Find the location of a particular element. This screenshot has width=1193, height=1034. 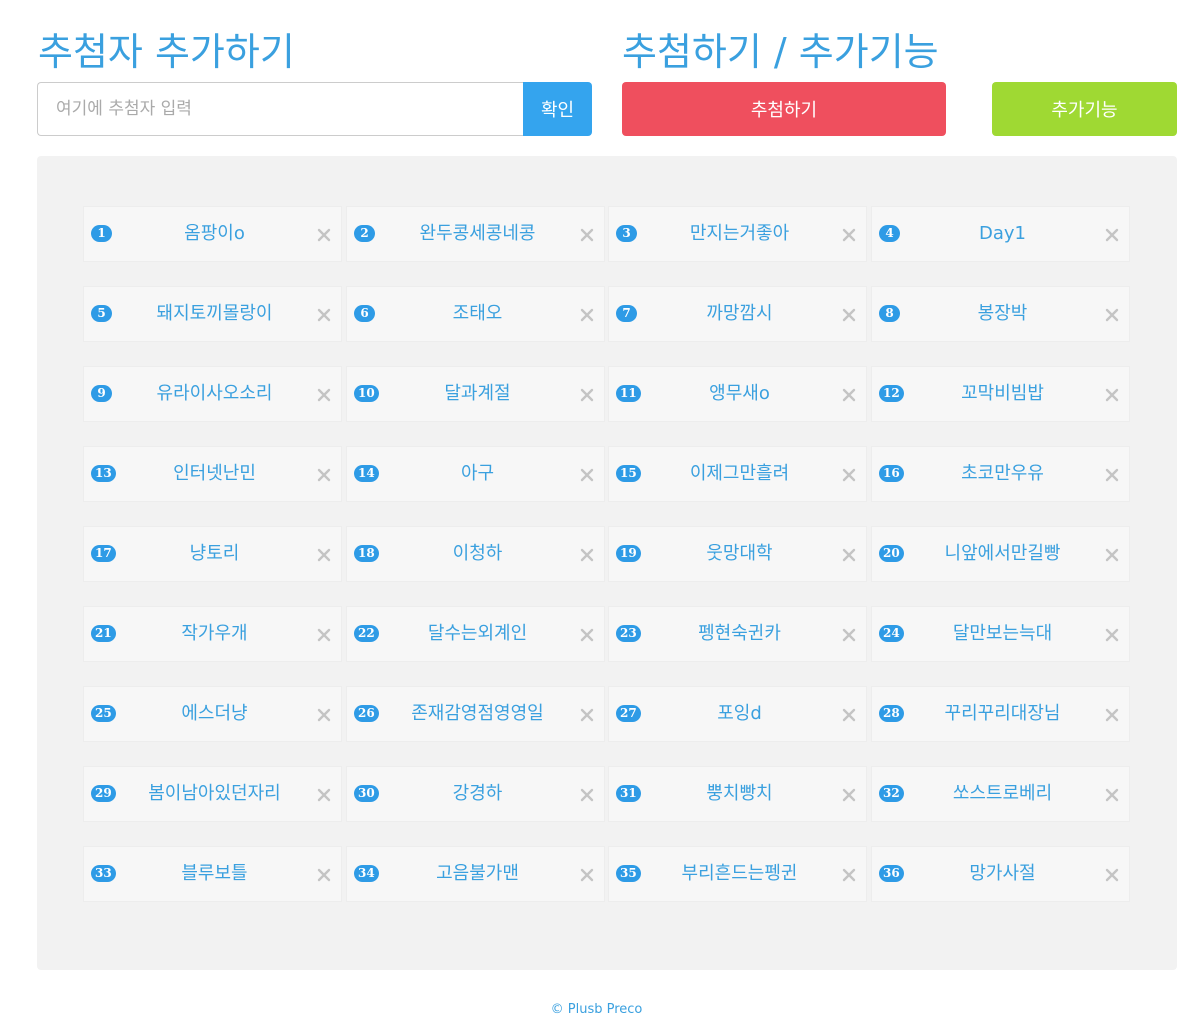

entry-number-badge: 24 is located at coordinates (891, 633).